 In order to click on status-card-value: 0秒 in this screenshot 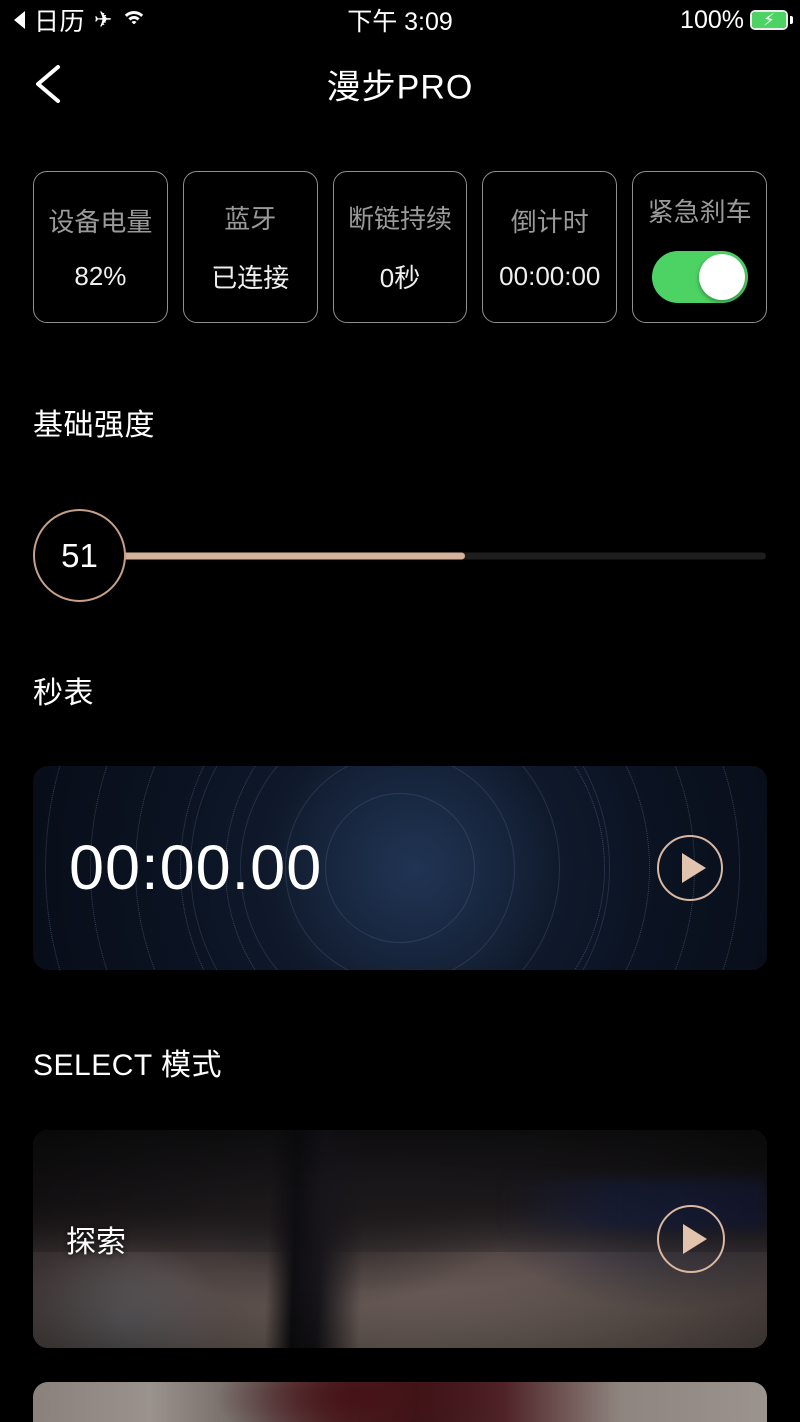, I will do `click(400, 278)`.